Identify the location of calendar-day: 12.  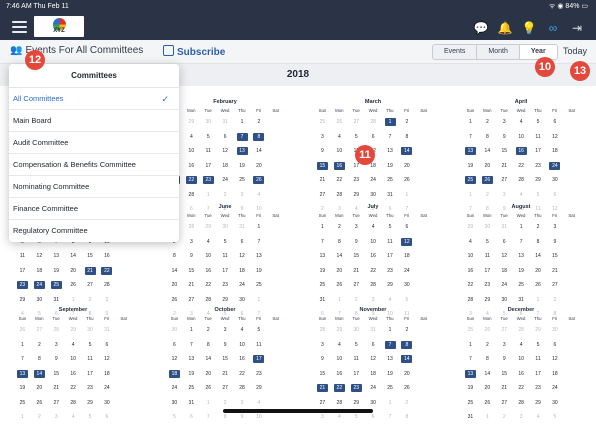
(242, 259).